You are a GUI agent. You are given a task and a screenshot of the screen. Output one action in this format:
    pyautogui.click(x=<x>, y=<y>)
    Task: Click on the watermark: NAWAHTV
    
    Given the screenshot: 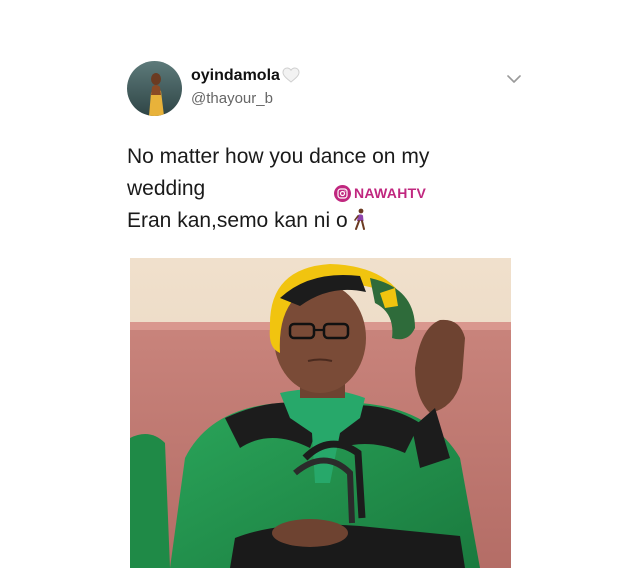 What is the action you would take?
    pyautogui.click(x=380, y=193)
    